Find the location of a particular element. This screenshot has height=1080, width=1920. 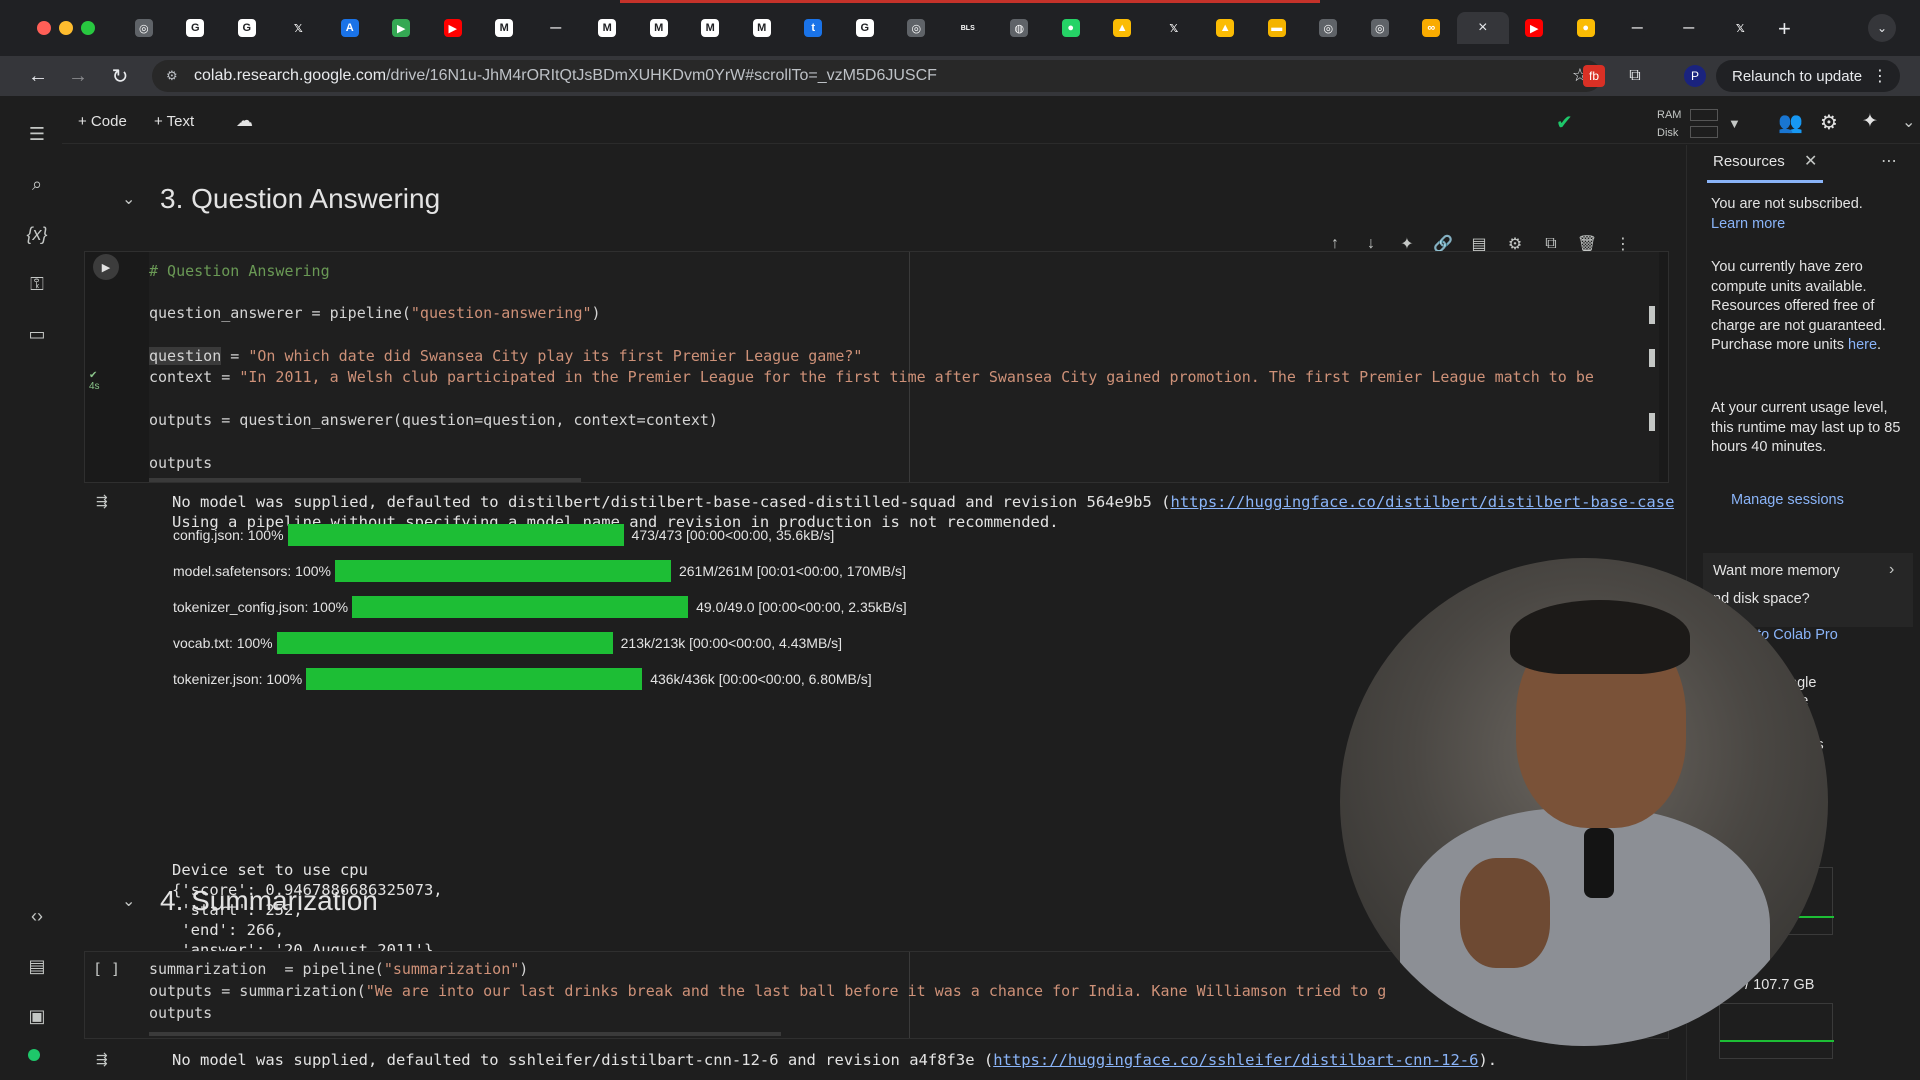

download-label: vocab.txt: 100% is located at coordinates (223, 643).